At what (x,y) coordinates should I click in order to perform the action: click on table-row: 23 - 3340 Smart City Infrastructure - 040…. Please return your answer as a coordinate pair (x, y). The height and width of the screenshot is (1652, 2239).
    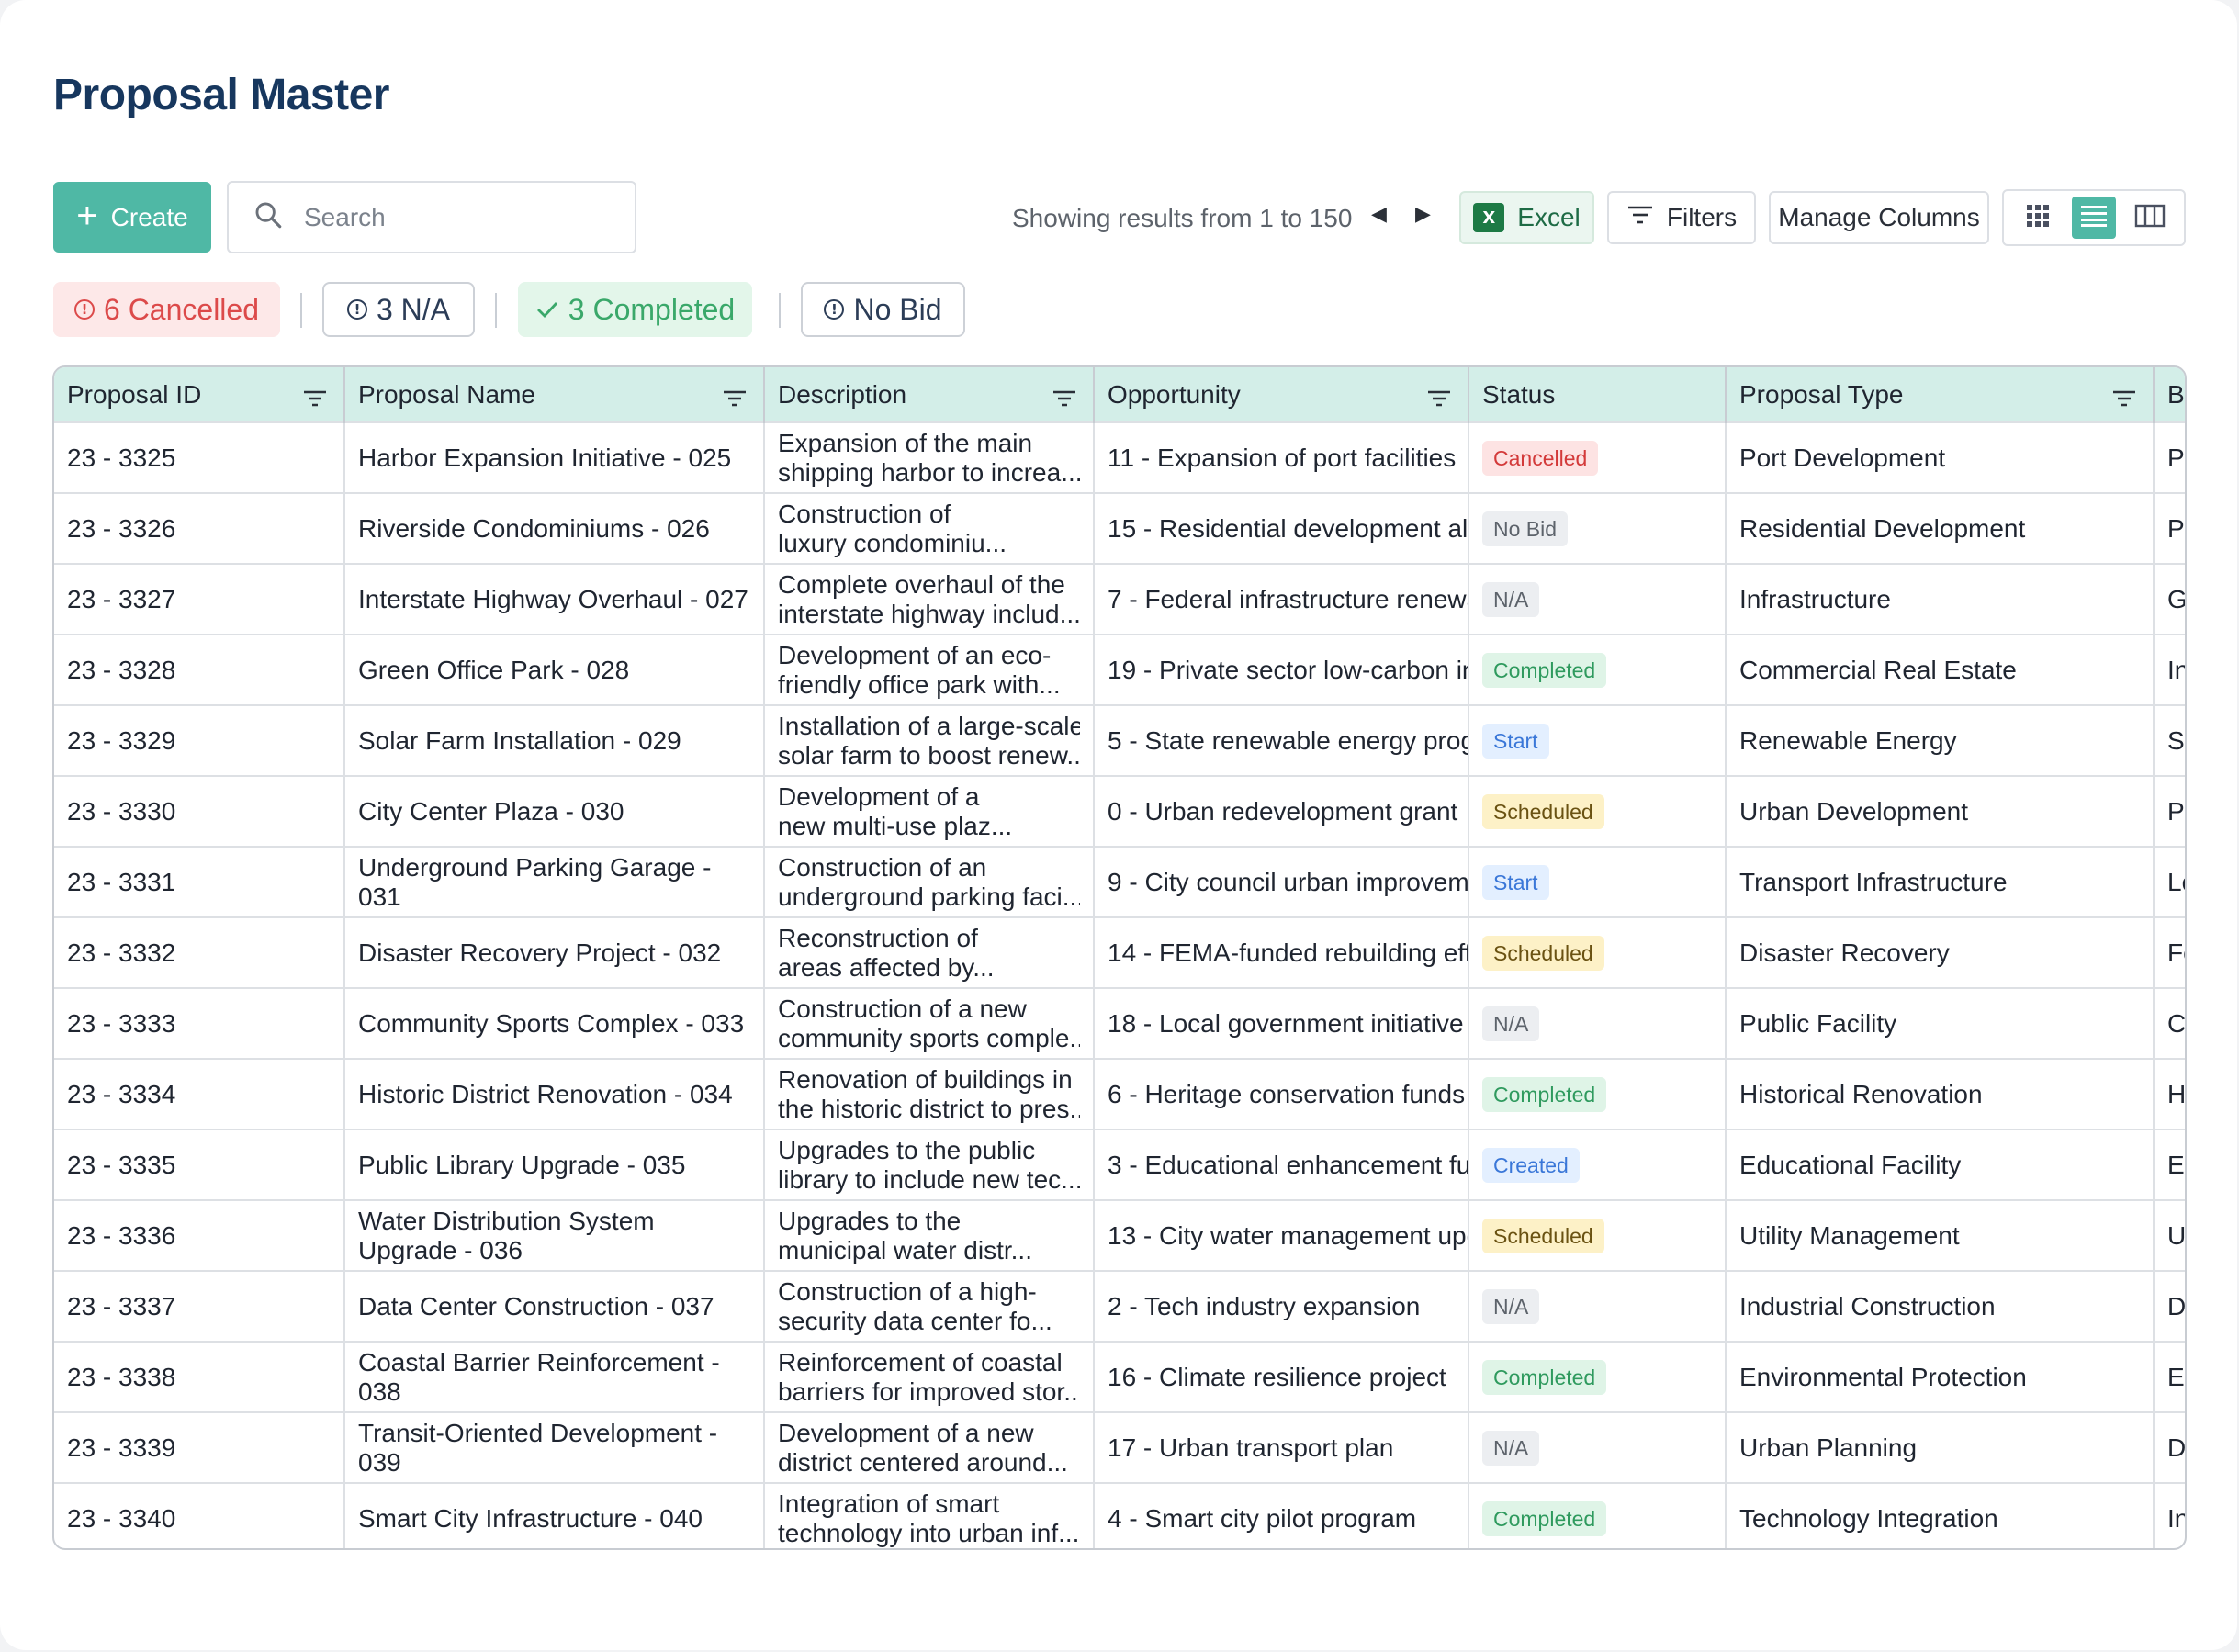
    Looking at the image, I should click on (1119, 1515).